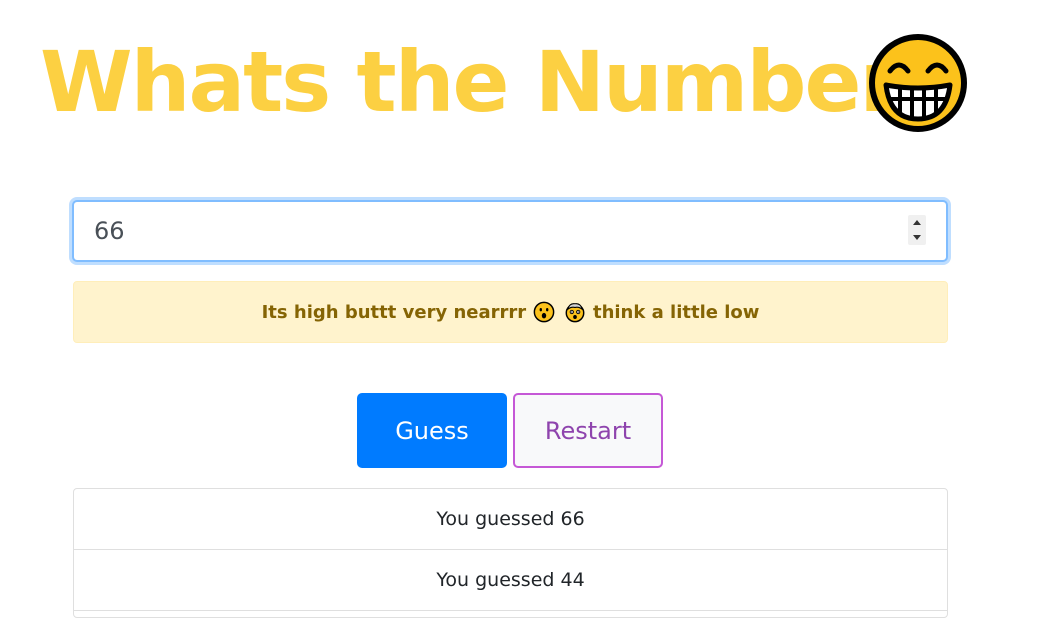  What do you see at coordinates (575, 313) in the screenshot?
I see `exploding-head-icon` at bounding box center [575, 313].